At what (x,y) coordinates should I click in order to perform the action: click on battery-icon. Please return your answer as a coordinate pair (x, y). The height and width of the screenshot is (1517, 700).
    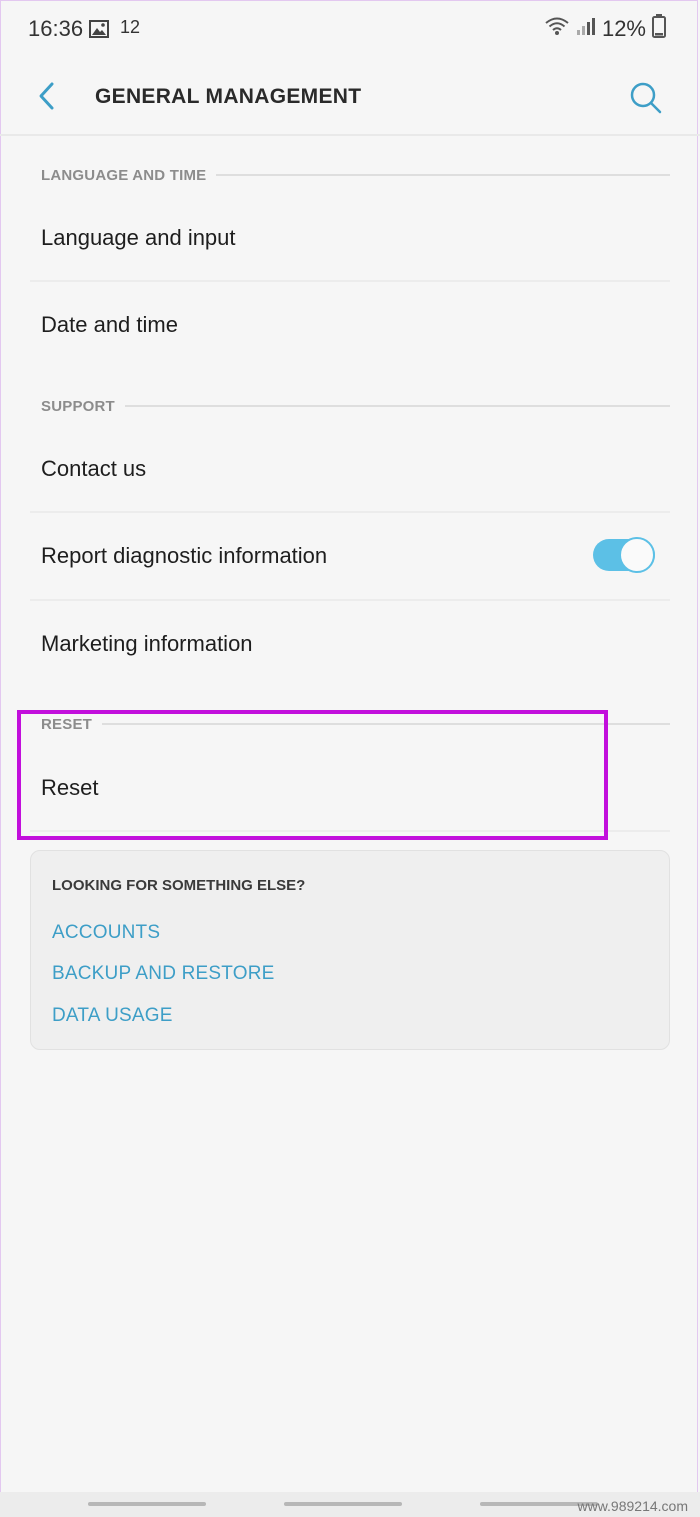
    Looking at the image, I should click on (659, 29).